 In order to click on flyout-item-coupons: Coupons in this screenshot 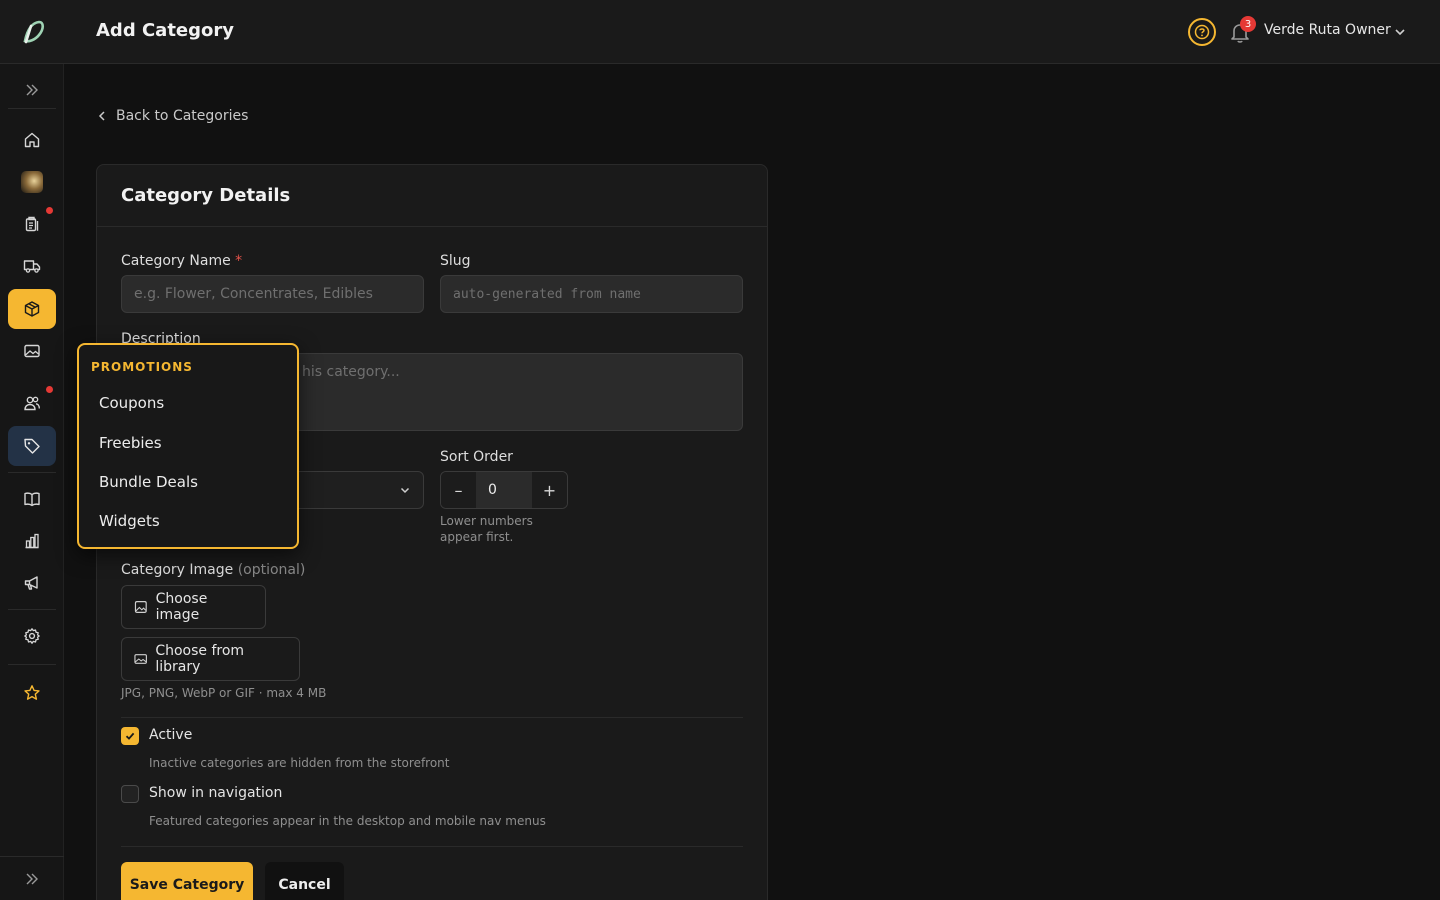, I will do `click(131, 403)`.